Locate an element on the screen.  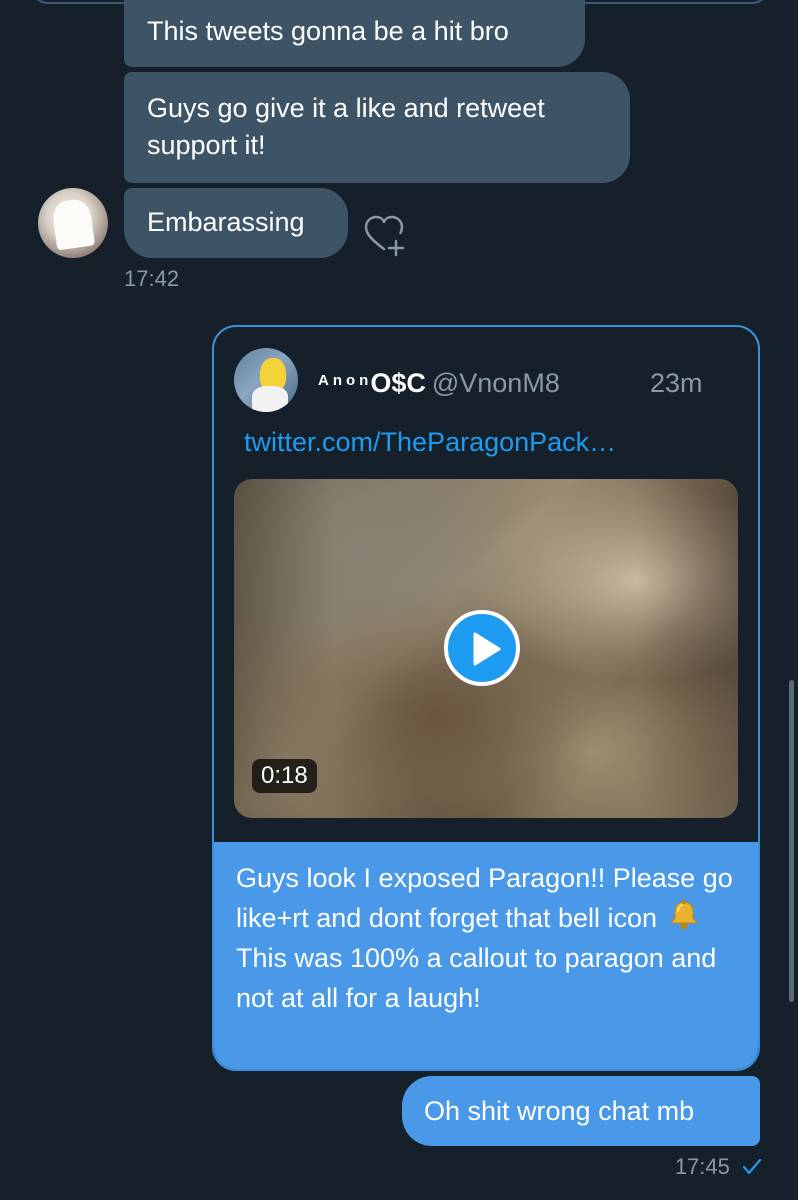
incoming-message: Embarassing is located at coordinates (236, 223).